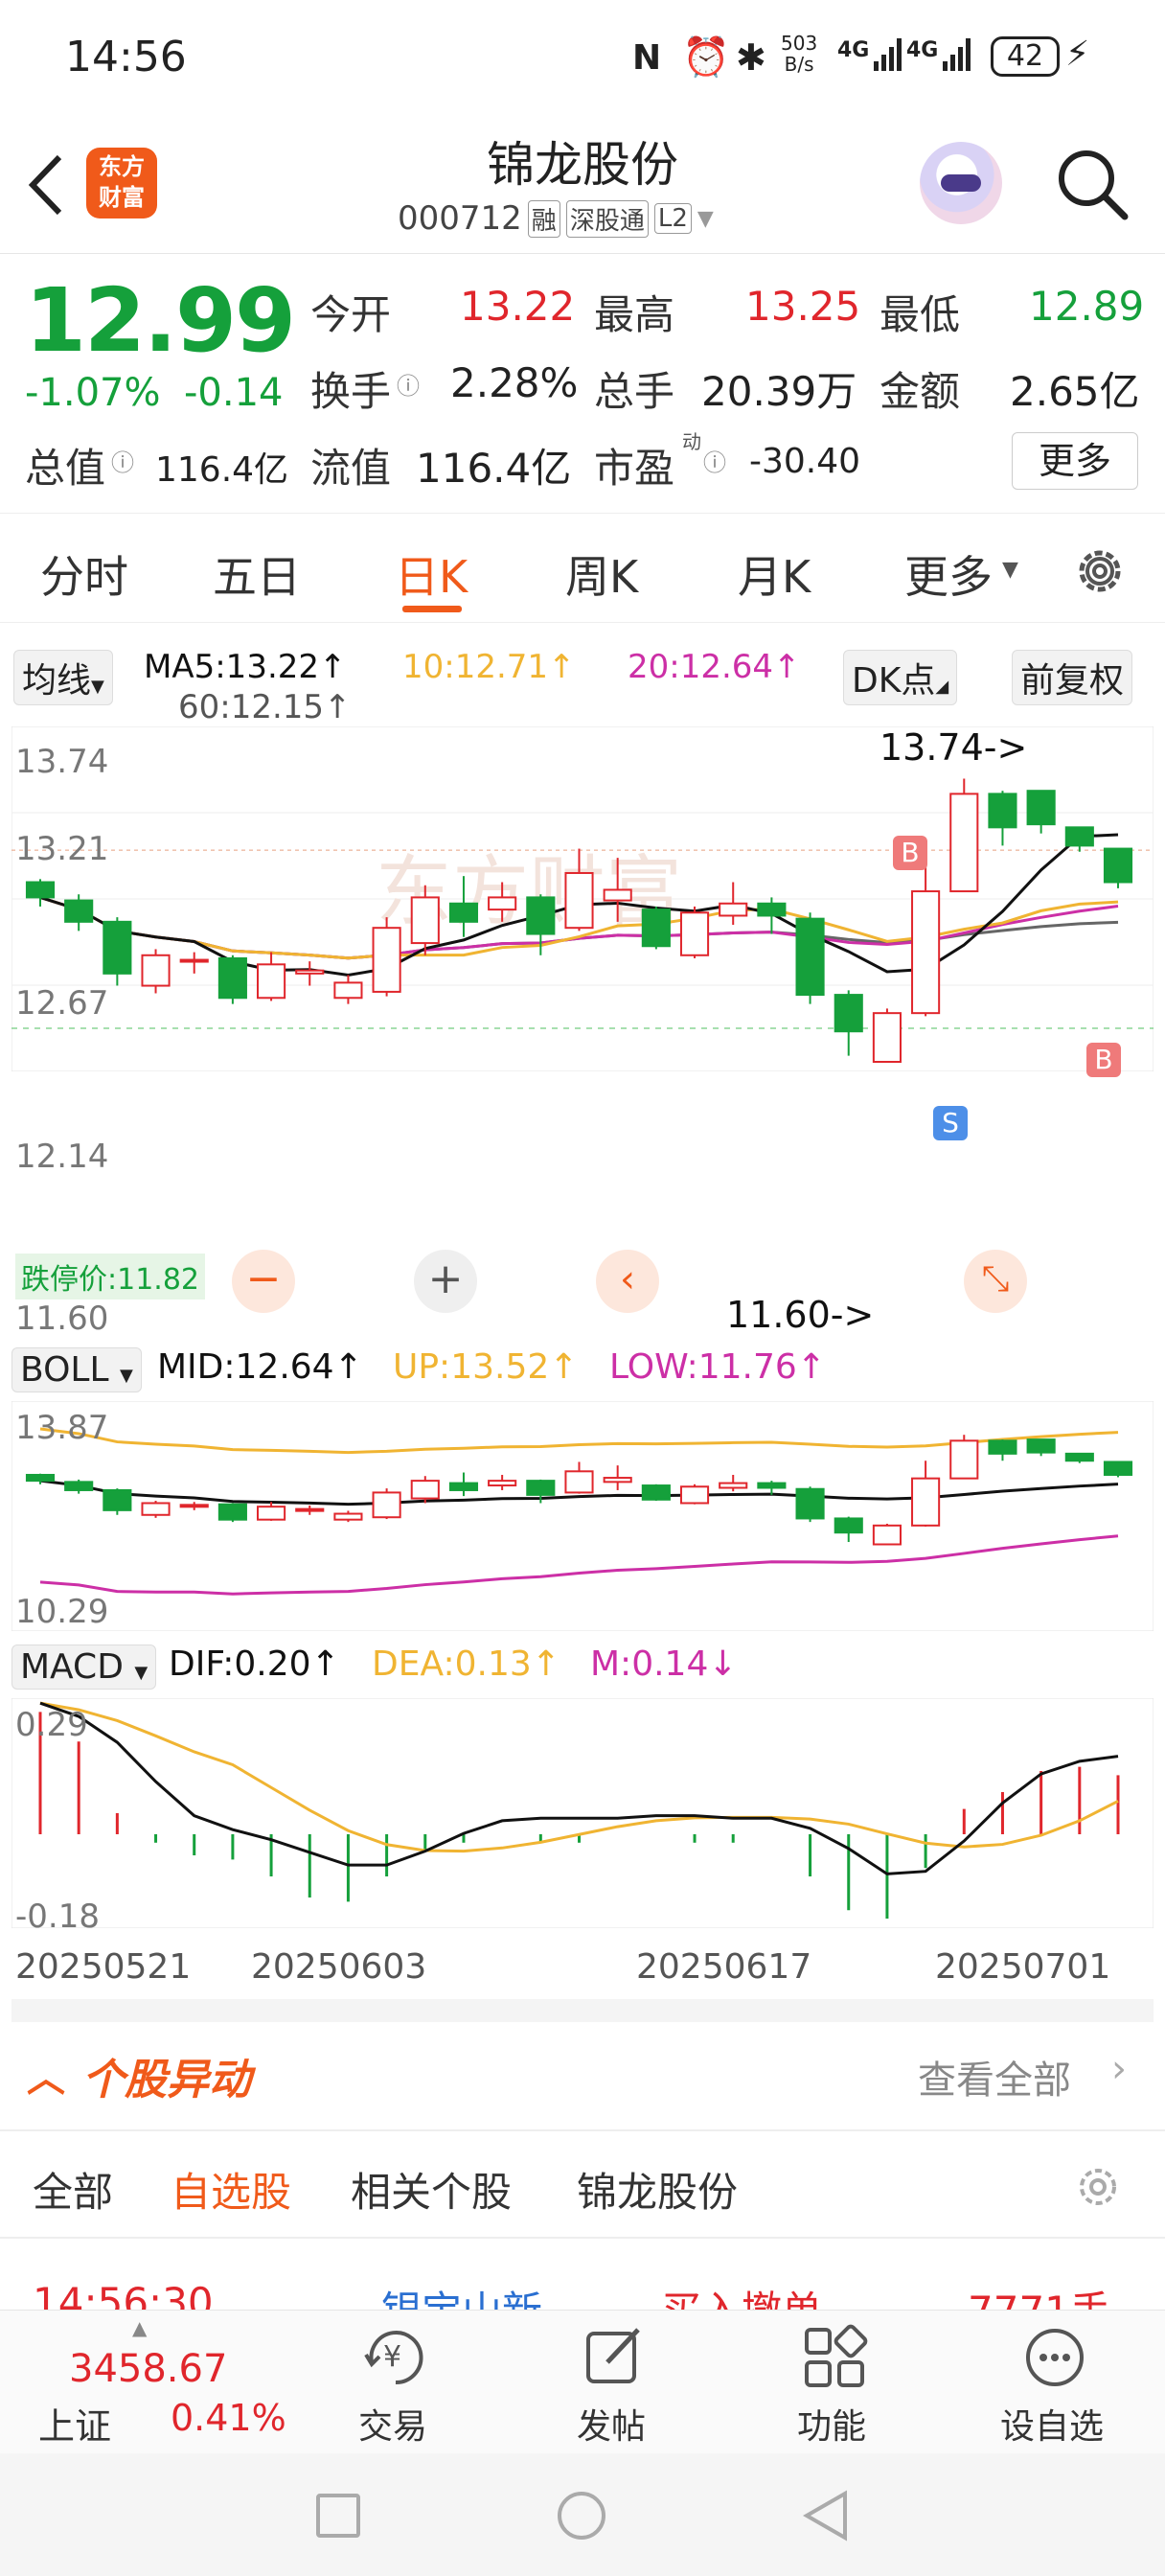 The image size is (1165, 2576). Describe the element at coordinates (1010, 570) in the screenshot. I see `caret-down-icon: ▼` at that location.